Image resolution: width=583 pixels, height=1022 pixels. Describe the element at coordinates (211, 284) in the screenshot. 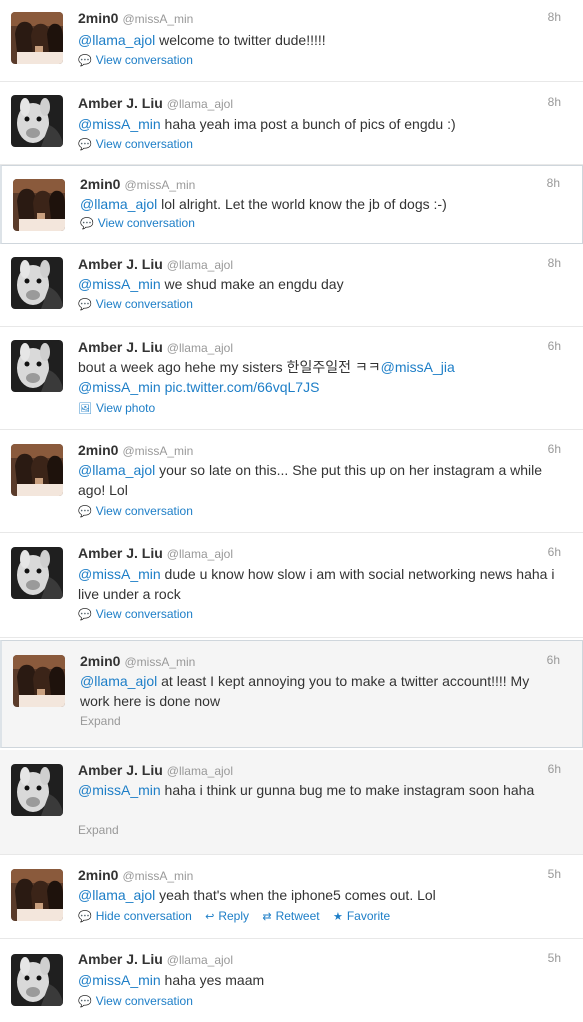

I see `tweet-text: @missA_min we shud make an engdu day` at that location.